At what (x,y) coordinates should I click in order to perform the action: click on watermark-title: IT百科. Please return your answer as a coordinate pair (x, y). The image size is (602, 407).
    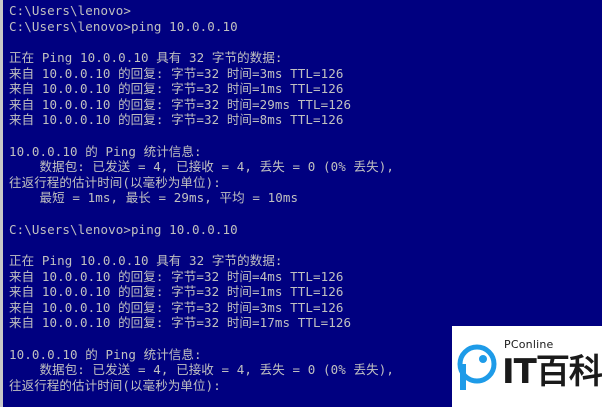
    Looking at the image, I should click on (552, 372).